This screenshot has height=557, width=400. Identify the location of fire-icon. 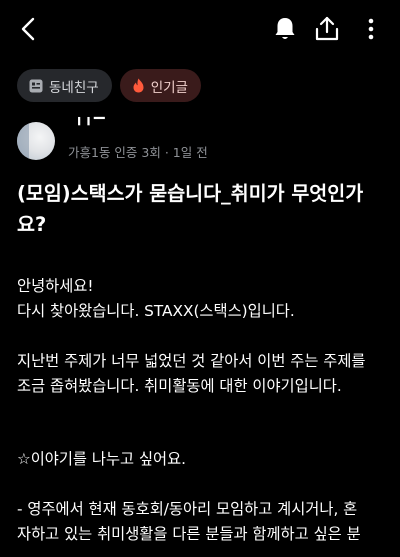
(138, 85).